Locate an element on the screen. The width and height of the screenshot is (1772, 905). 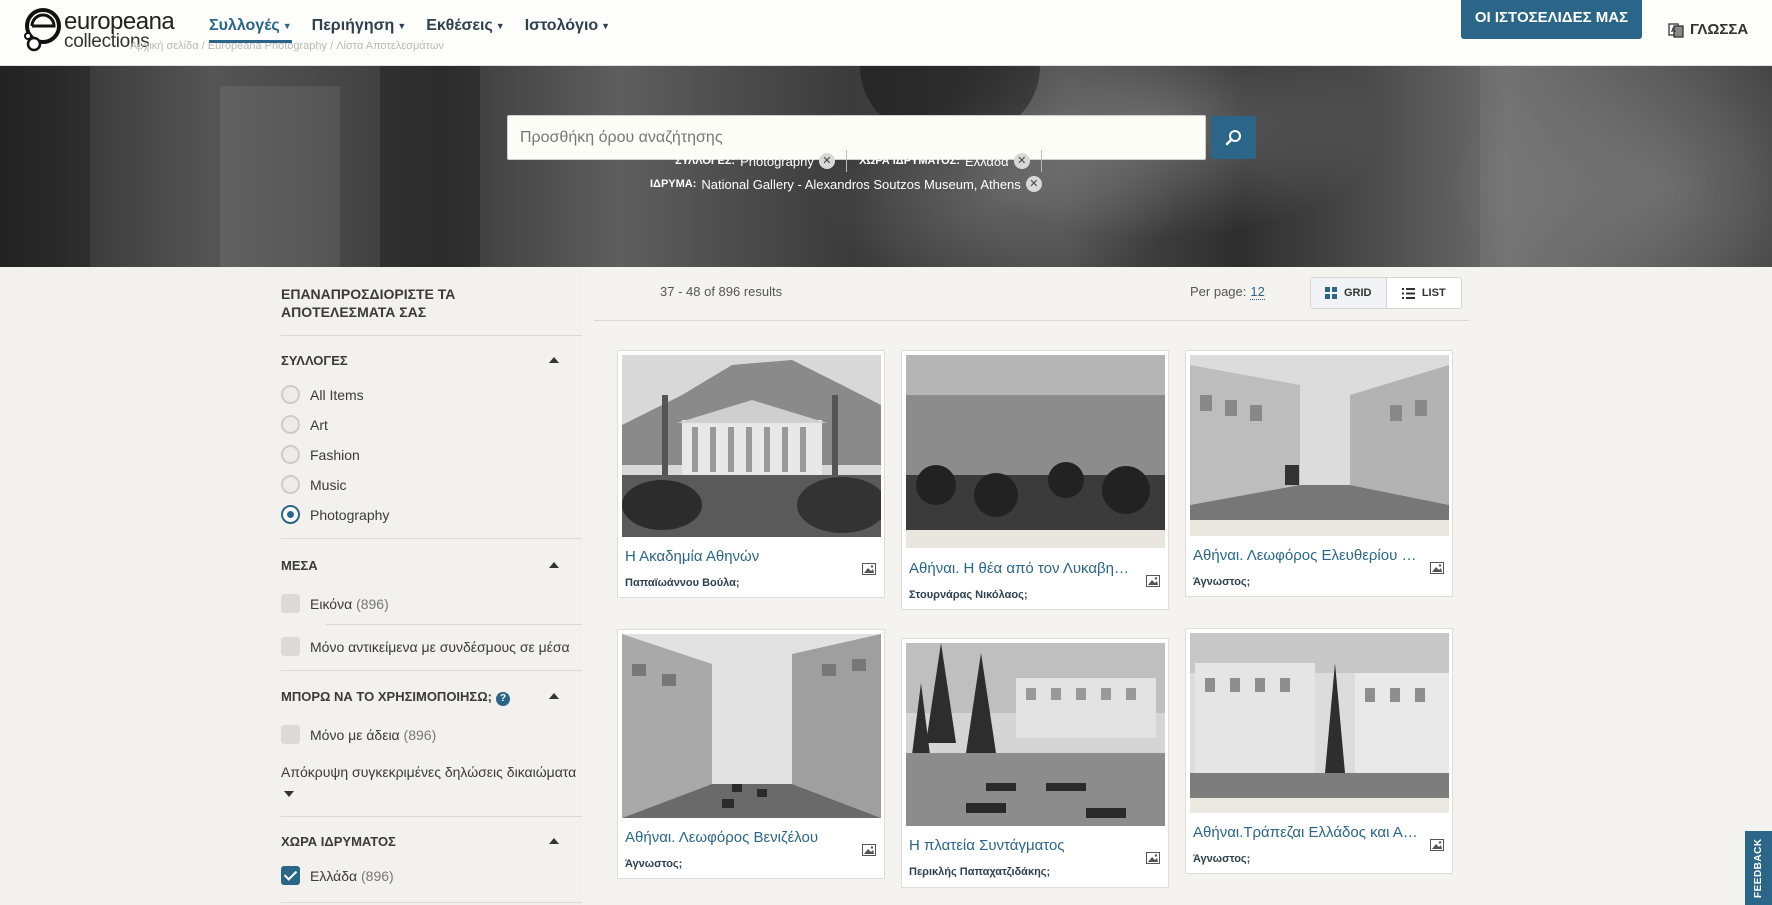
result-card: Αθήναι. Λεωφόρος Βενιζέλου Άγνωστος; is located at coordinates (751, 754).